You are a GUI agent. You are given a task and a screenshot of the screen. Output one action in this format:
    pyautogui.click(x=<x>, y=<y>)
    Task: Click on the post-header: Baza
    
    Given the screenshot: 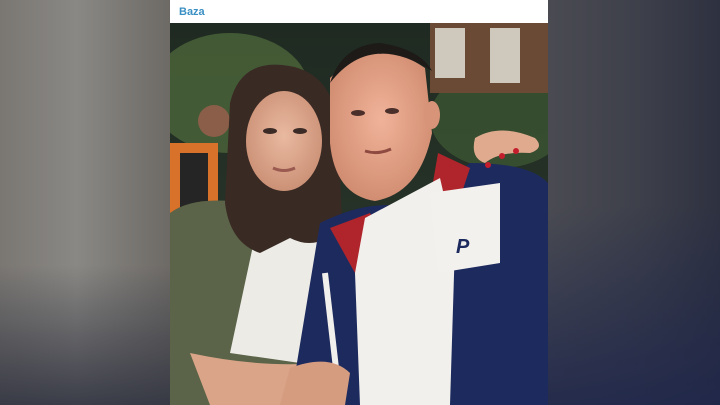 What is the action you would take?
    pyautogui.click(x=359, y=11)
    